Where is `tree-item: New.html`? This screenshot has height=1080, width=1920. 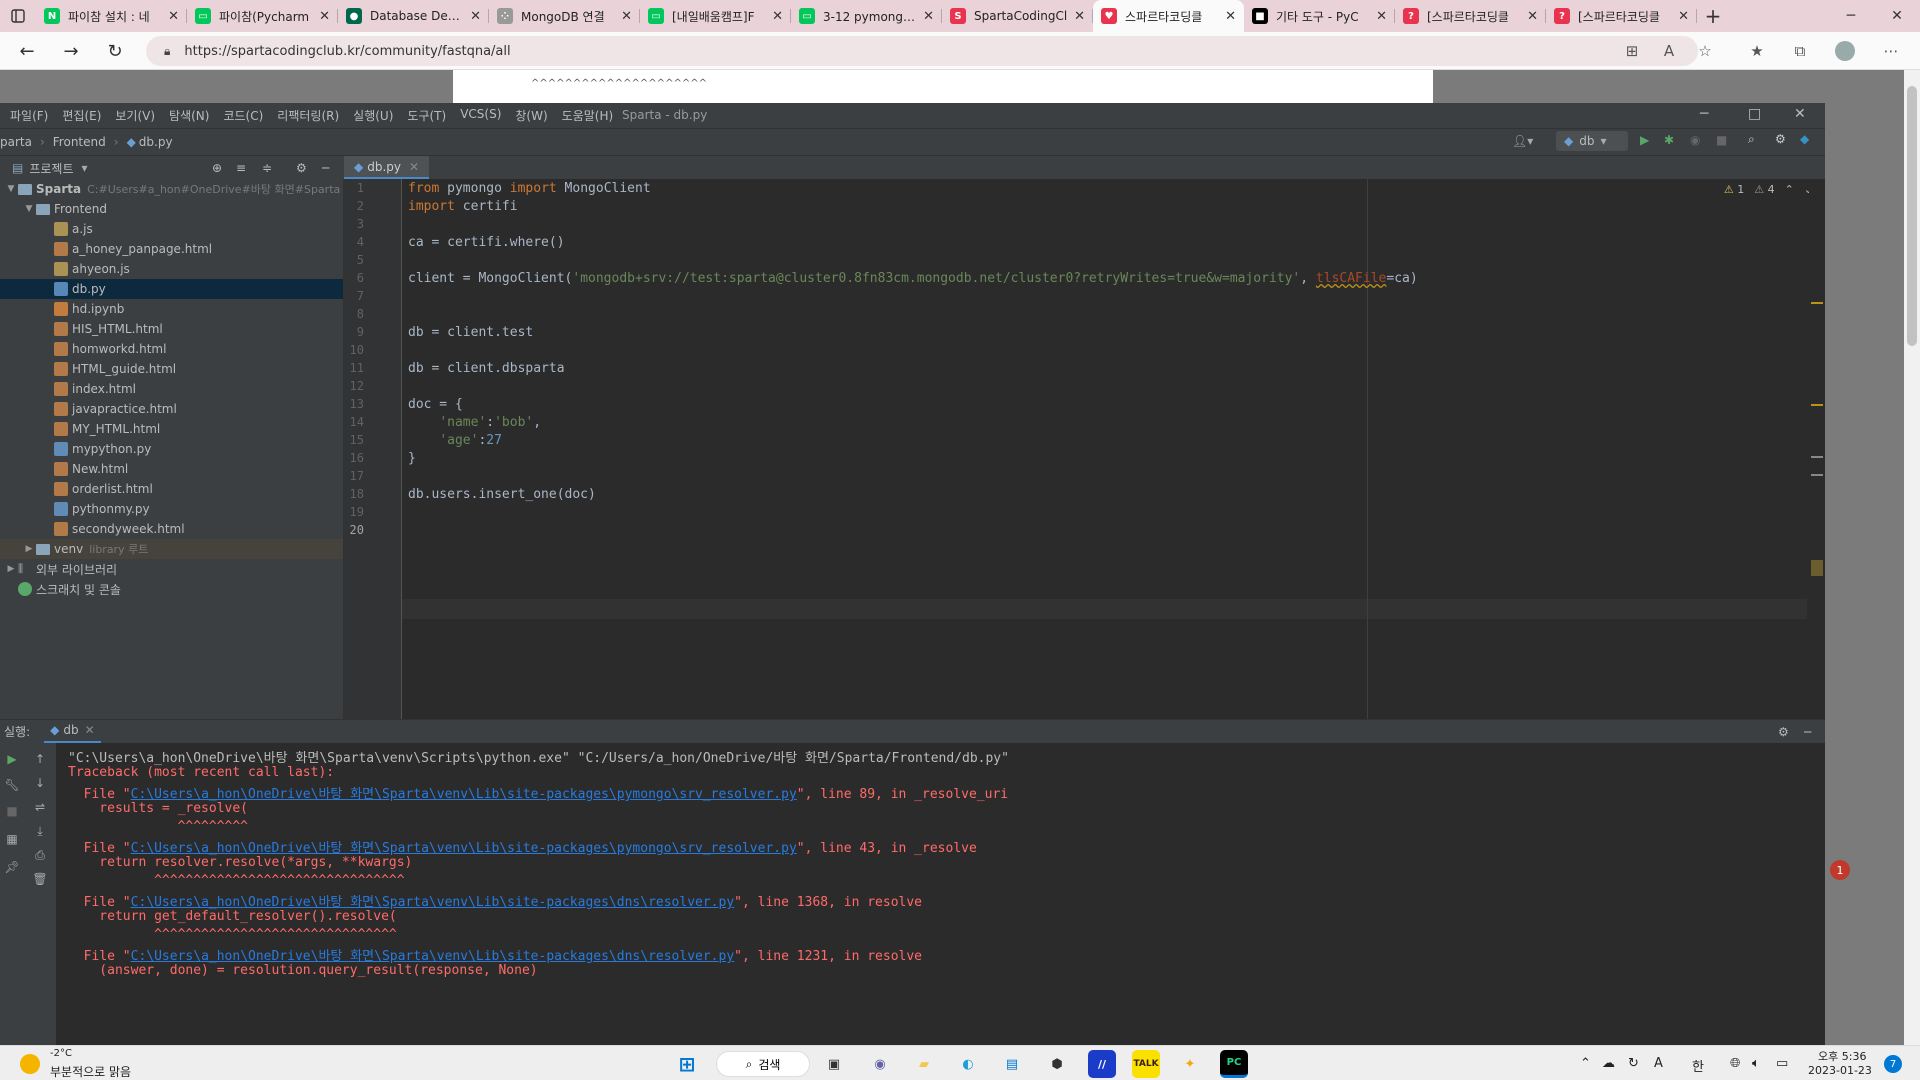 tree-item: New.html is located at coordinates (171, 469).